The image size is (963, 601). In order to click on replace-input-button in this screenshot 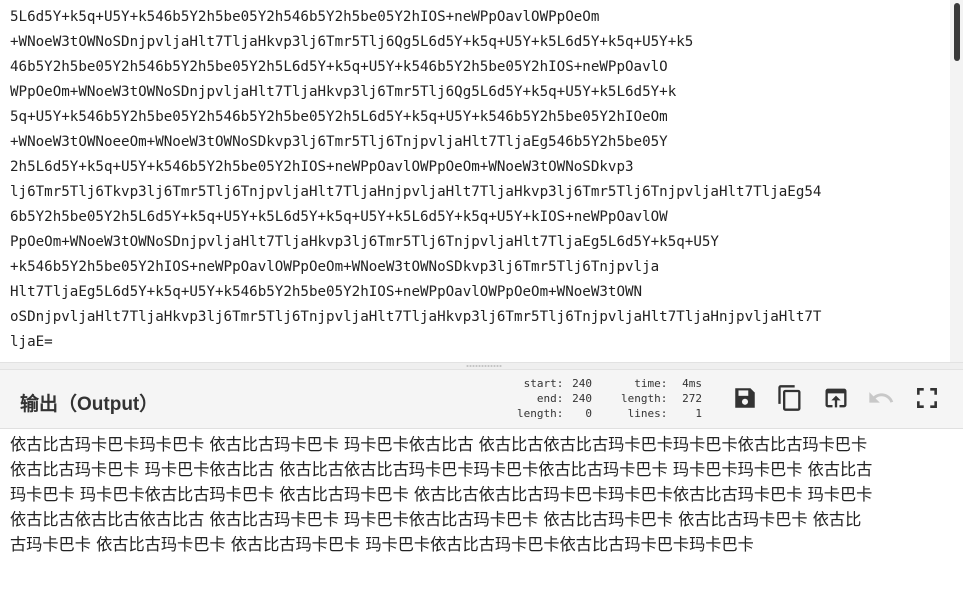, I will do `click(836, 398)`.